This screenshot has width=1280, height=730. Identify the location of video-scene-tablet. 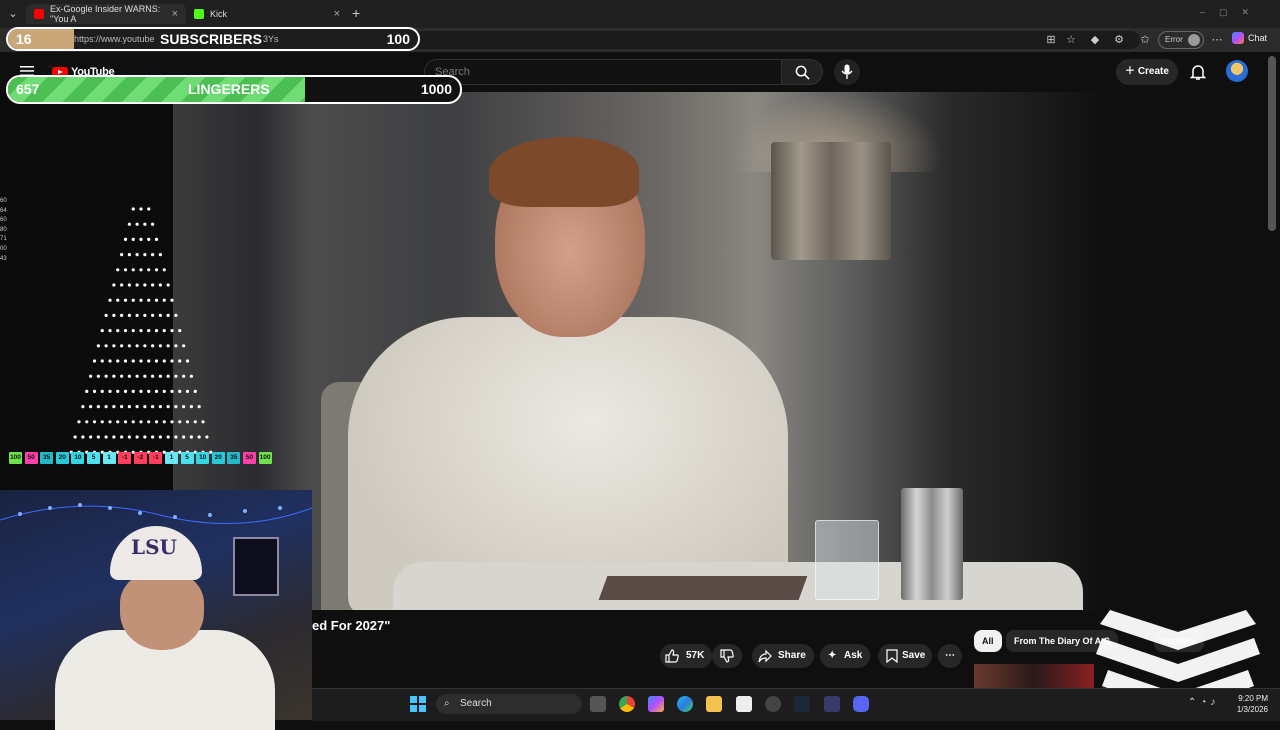
(703, 588).